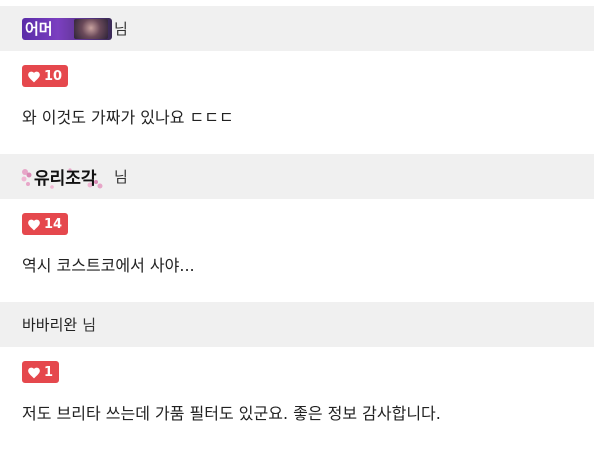  I want to click on like-count: 10, so click(53, 76).